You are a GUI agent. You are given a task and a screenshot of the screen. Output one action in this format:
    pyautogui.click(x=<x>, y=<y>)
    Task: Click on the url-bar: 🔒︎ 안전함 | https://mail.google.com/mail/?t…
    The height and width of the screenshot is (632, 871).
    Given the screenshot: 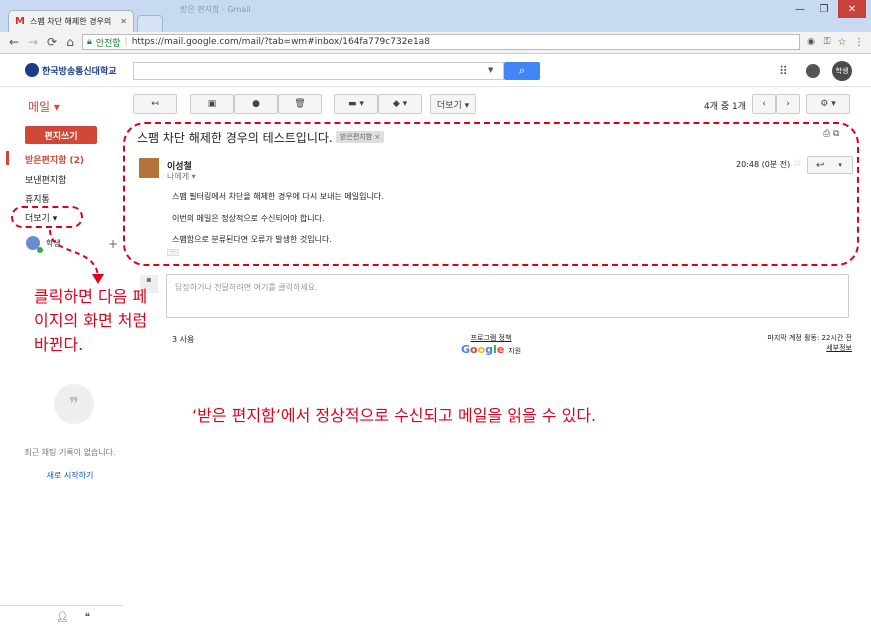 What is the action you would take?
    pyautogui.click(x=441, y=42)
    